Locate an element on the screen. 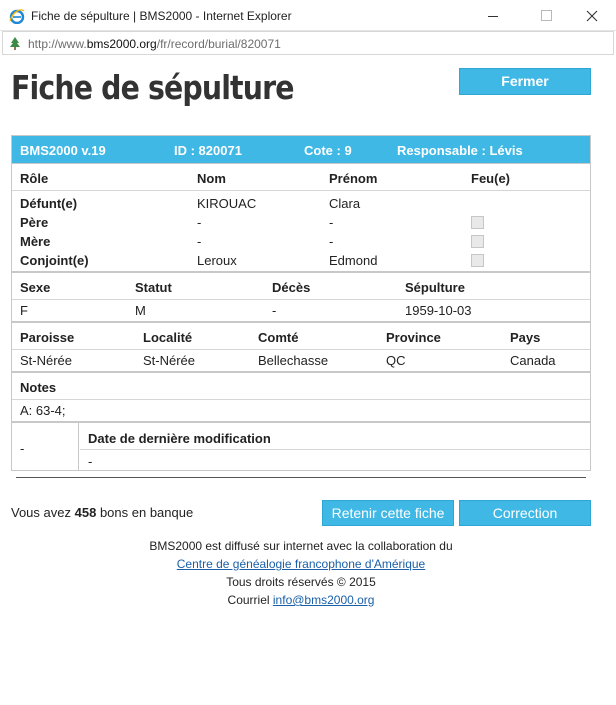  notes-section: Notes A: 63-4; is located at coordinates (301, 396).